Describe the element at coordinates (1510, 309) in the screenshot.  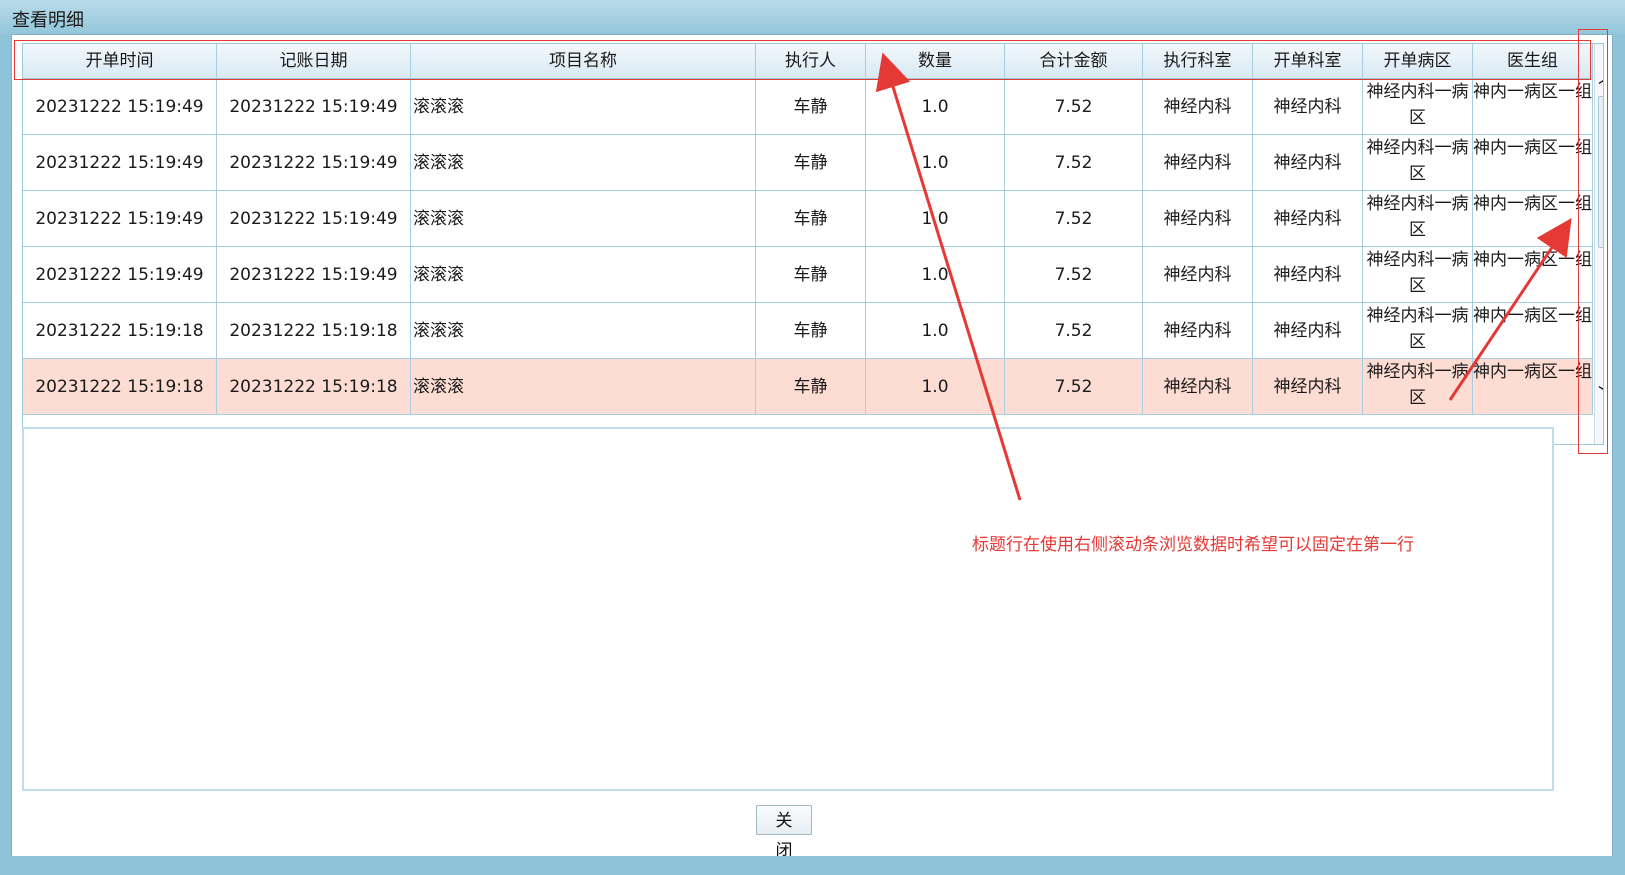
I see `arrow-to-scrollbar` at that location.